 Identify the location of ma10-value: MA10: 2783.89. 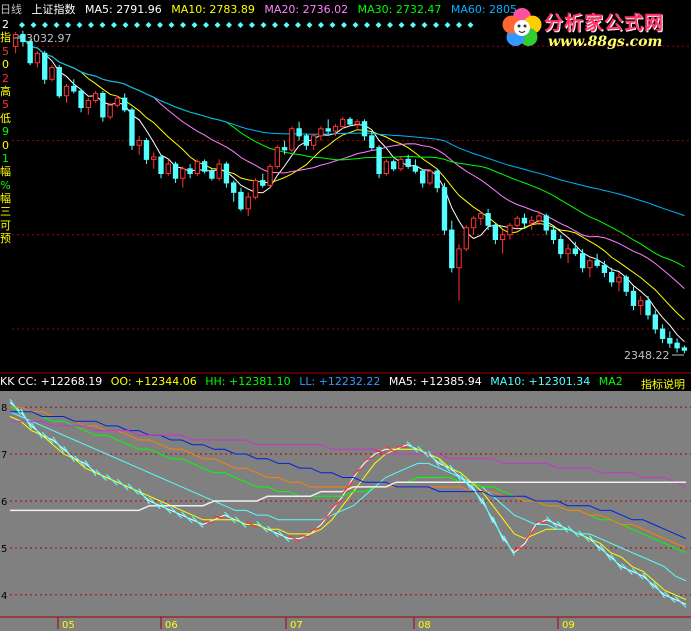
(213, 9).